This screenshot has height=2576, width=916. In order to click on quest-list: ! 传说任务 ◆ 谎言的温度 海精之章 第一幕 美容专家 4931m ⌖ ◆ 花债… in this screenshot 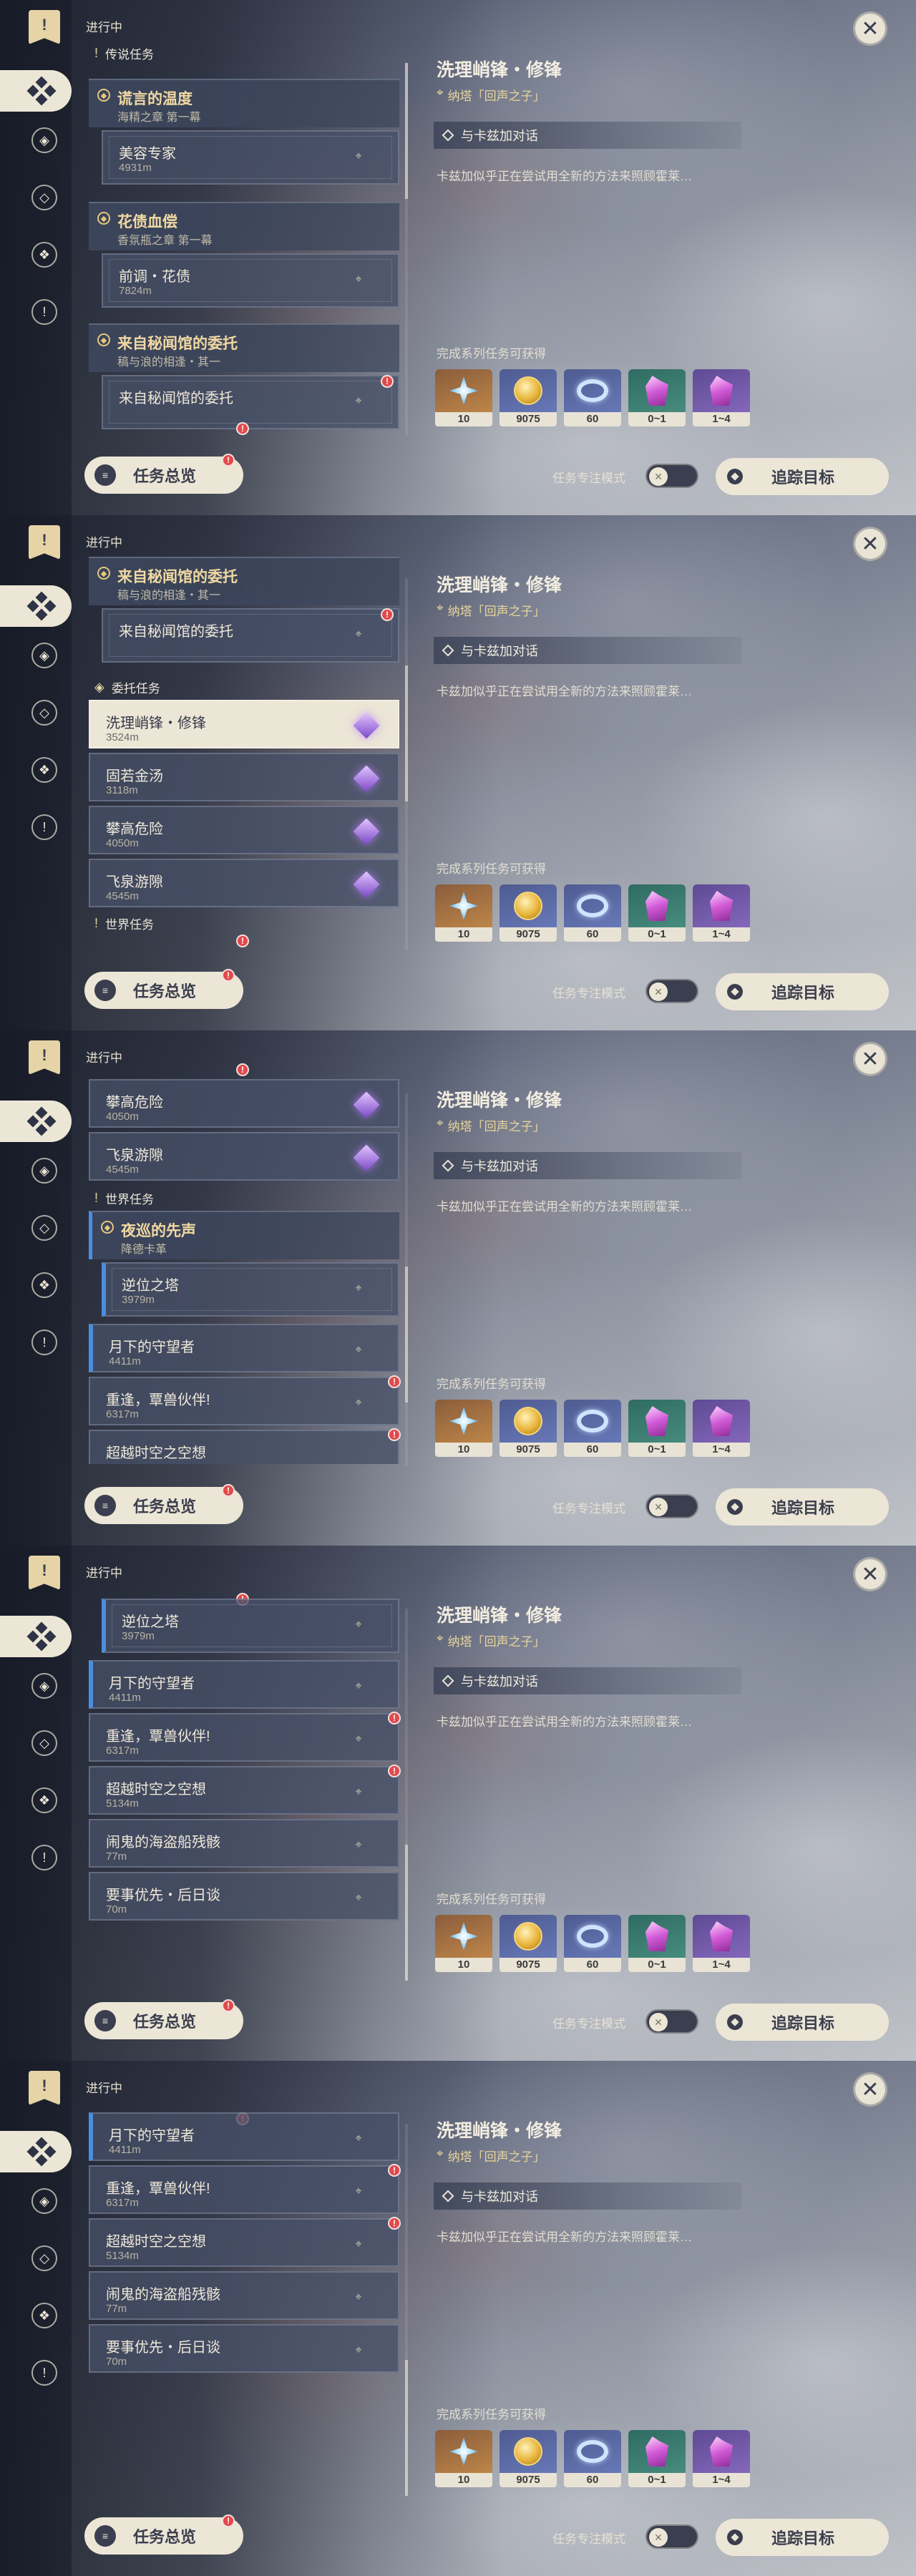, I will do `click(244, 234)`.